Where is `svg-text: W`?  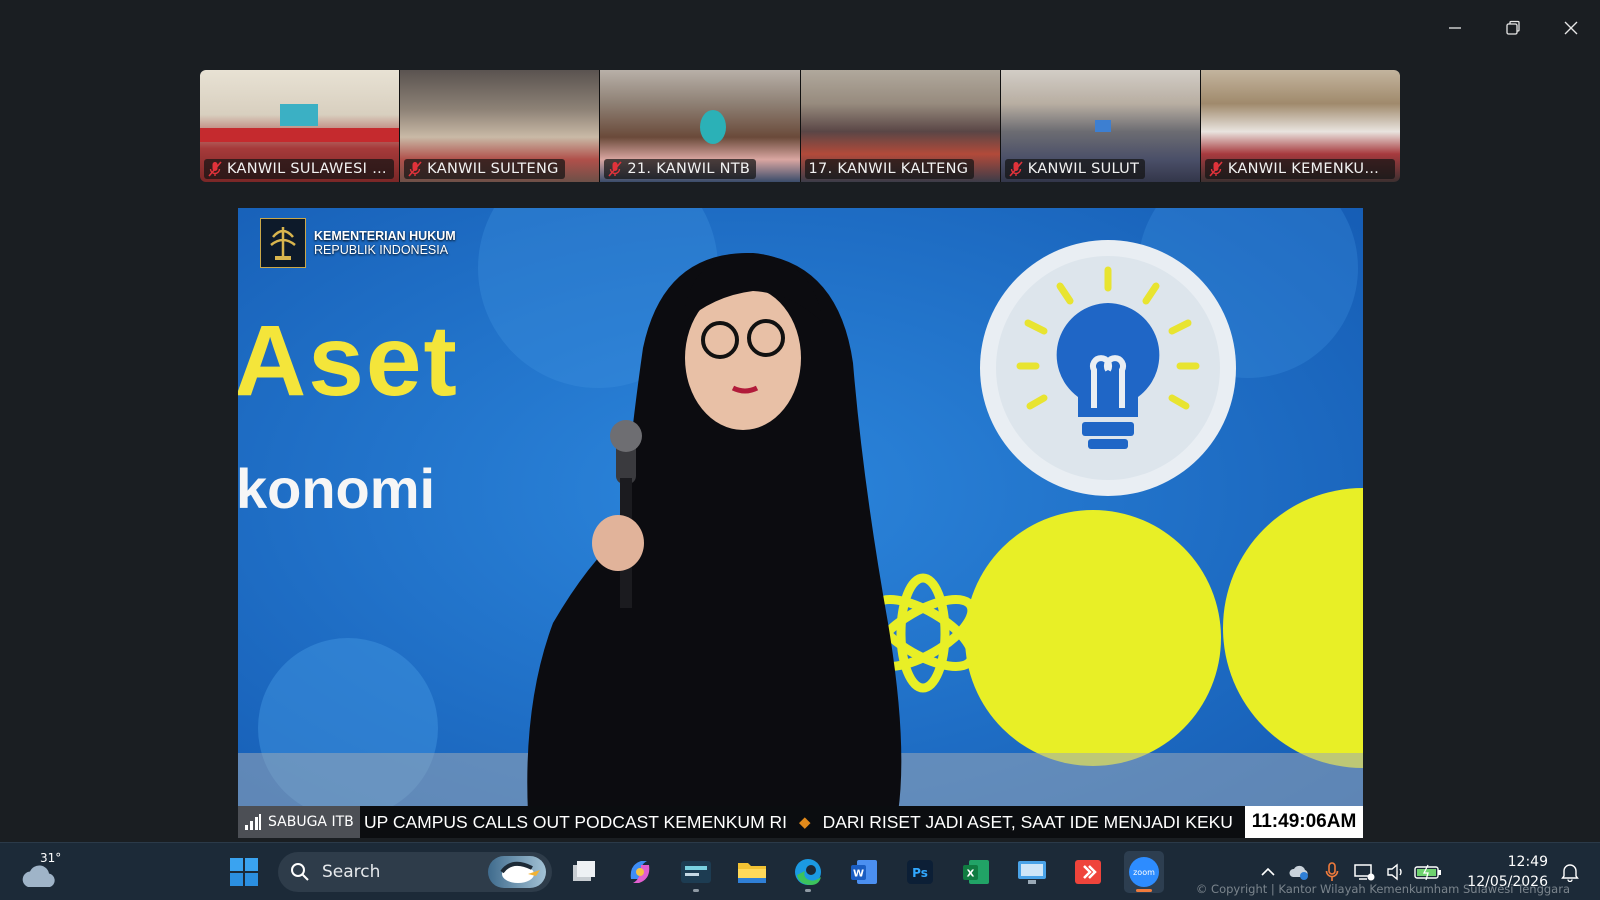
svg-text: W is located at coordinates (858, 874).